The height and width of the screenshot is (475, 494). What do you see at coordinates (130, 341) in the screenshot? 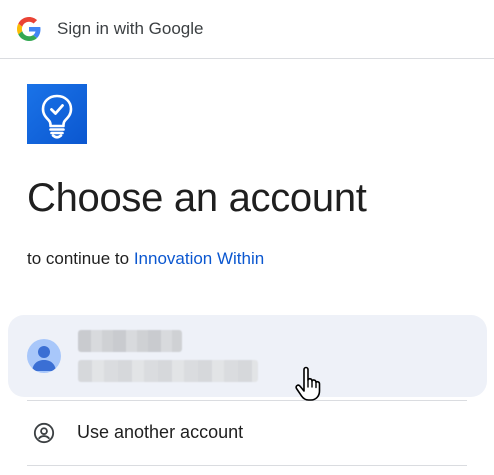
I see `account-name-redacted` at bounding box center [130, 341].